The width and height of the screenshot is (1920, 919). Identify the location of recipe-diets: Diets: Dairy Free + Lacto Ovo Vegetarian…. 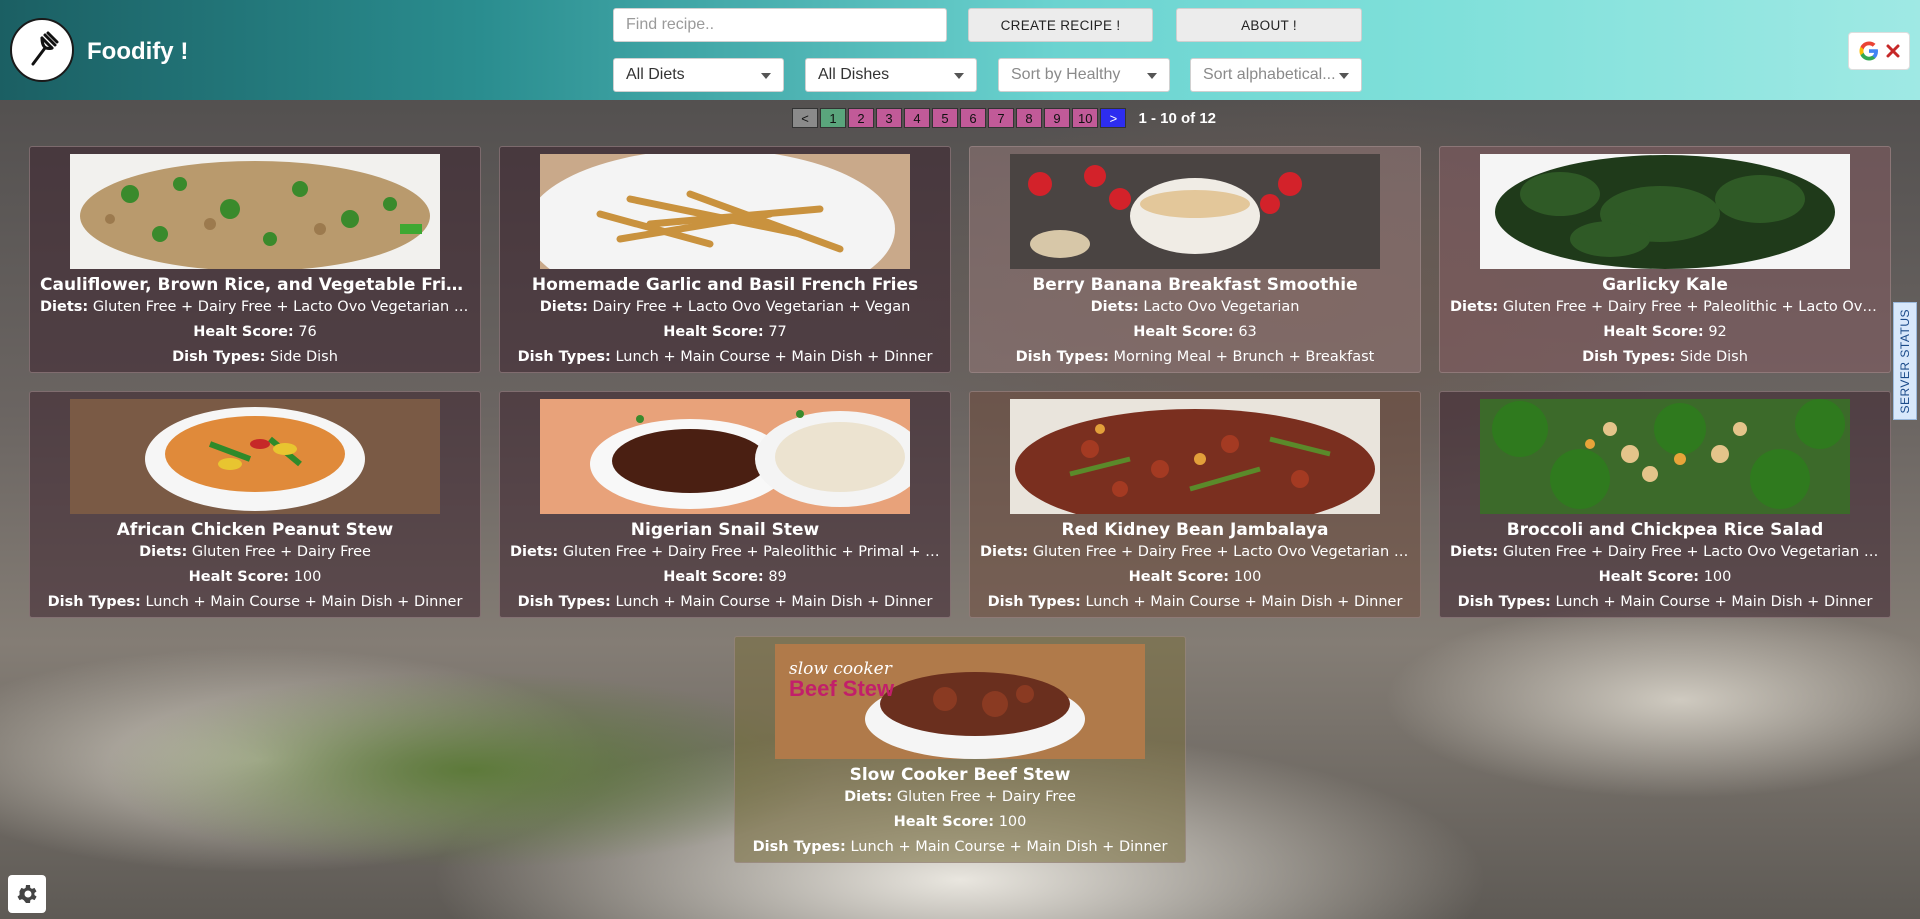
(725, 307).